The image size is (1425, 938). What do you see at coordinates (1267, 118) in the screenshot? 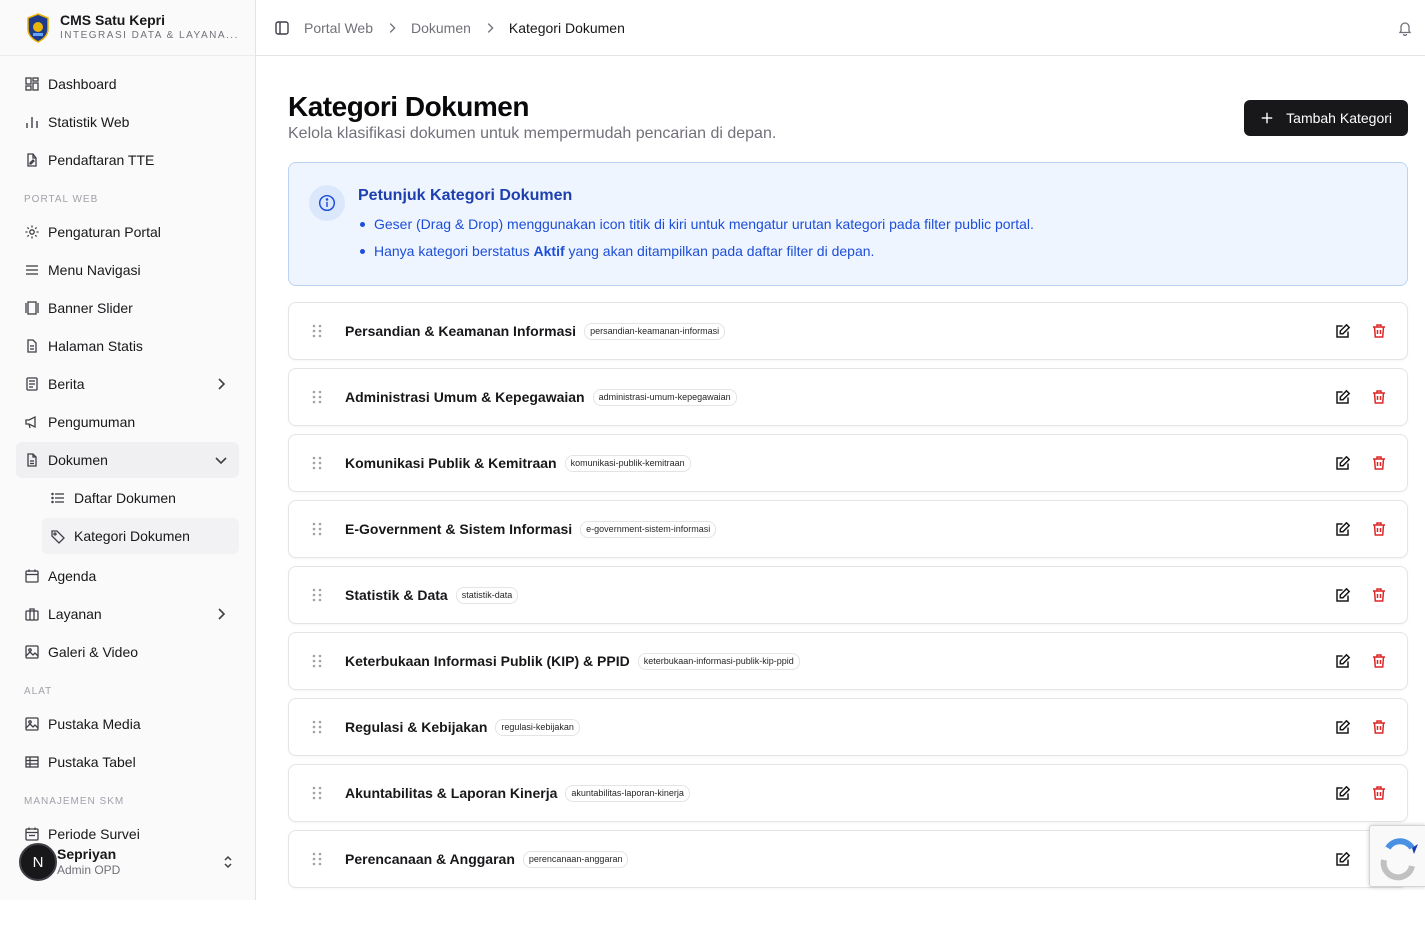
I see `plus-icon` at bounding box center [1267, 118].